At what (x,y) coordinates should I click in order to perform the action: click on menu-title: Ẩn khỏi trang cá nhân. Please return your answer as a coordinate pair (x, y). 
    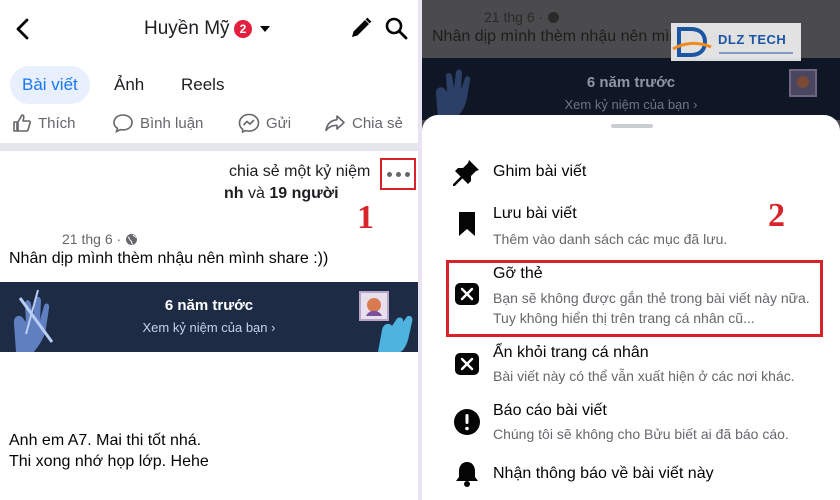
    Looking at the image, I should click on (571, 352).